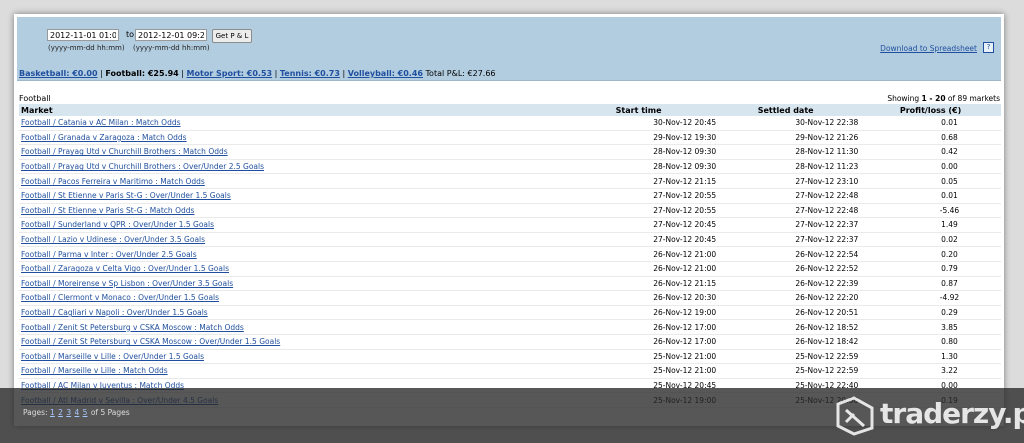  I want to click on settled-date-cell: 26-Nov-12 22:20, so click(826, 298).